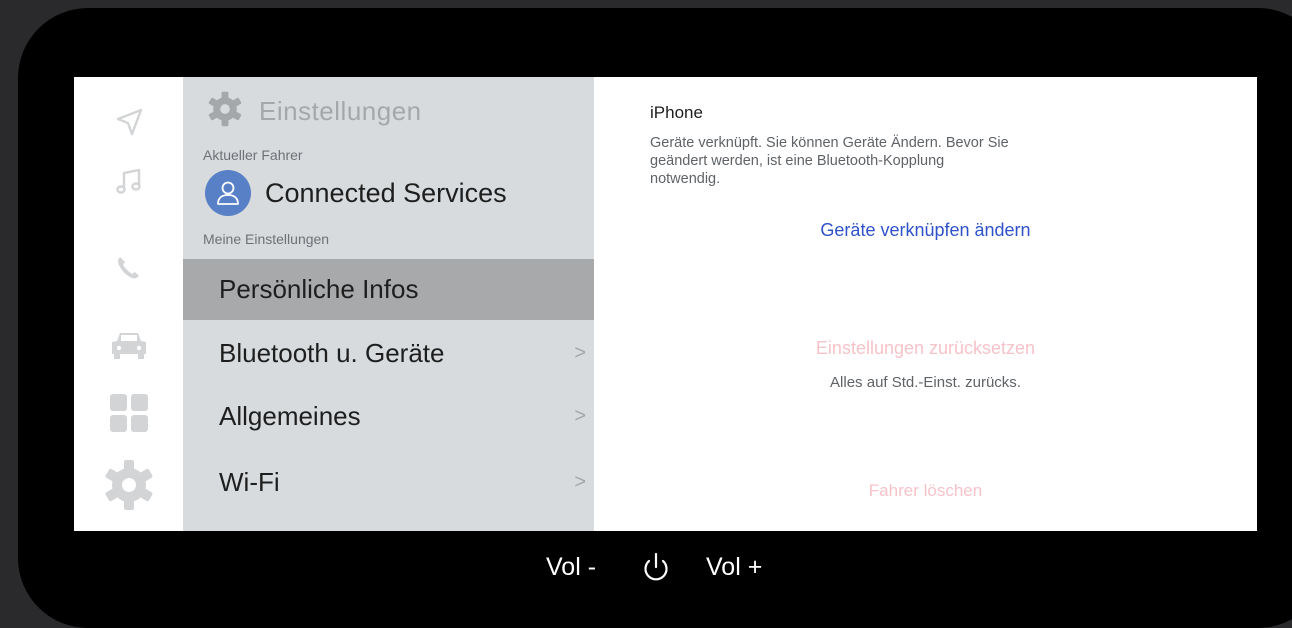 The height and width of the screenshot is (628, 1292). I want to click on panel-header: Einstellungen, so click(314, 111).